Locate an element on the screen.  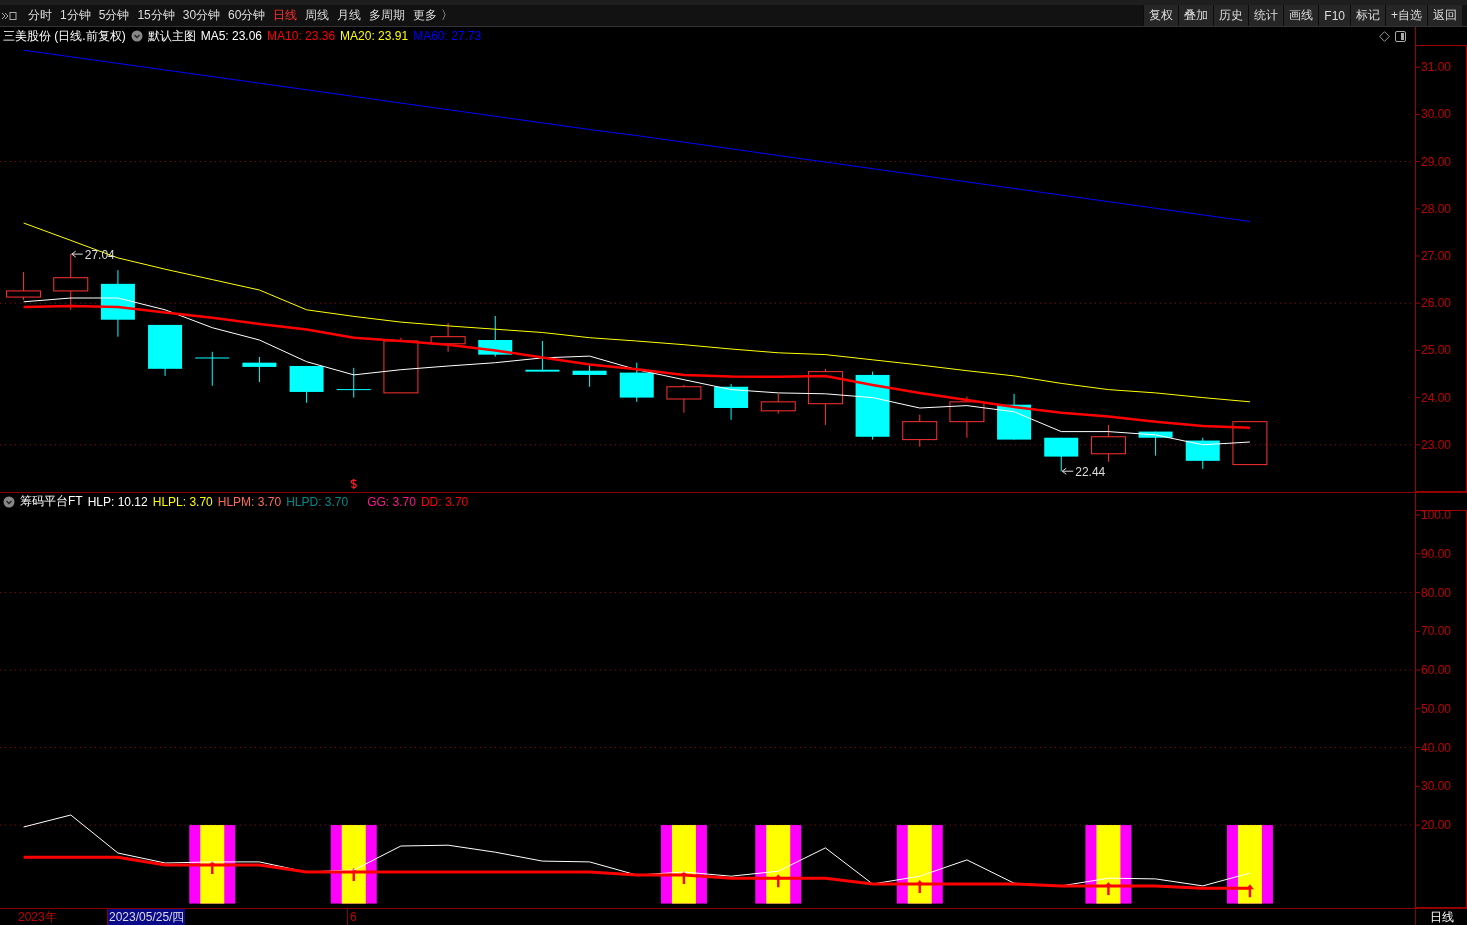
legend-value: HLP: 10.12 is located at coordinates (117, 501).